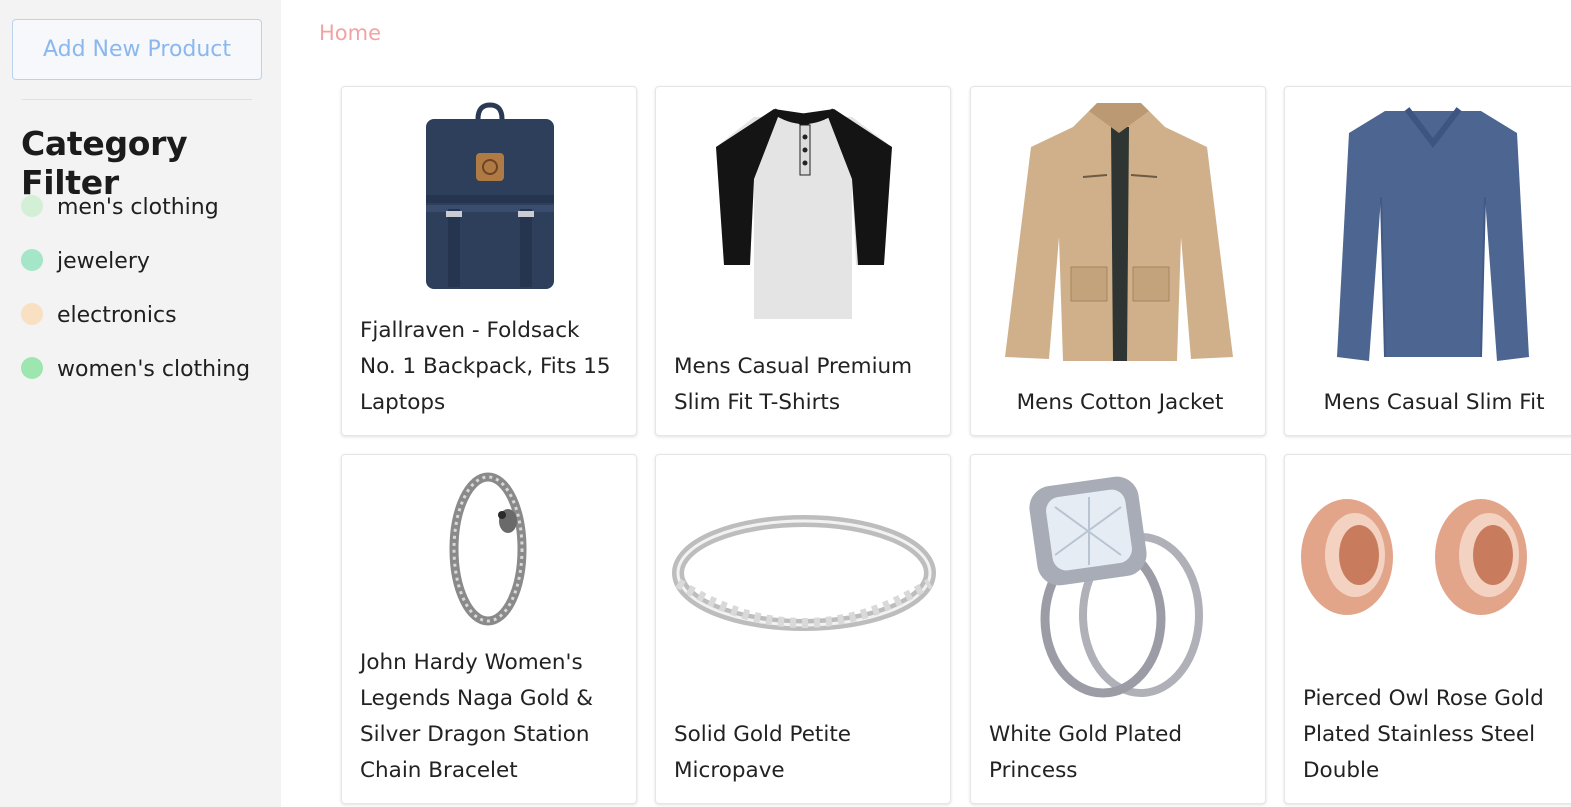 This screenshot has width=1571, height=807. What do you see at coordinates (804, 213) in the screenshot?
I see `raglan-tshirt-image` at bounding box center [804, 213].